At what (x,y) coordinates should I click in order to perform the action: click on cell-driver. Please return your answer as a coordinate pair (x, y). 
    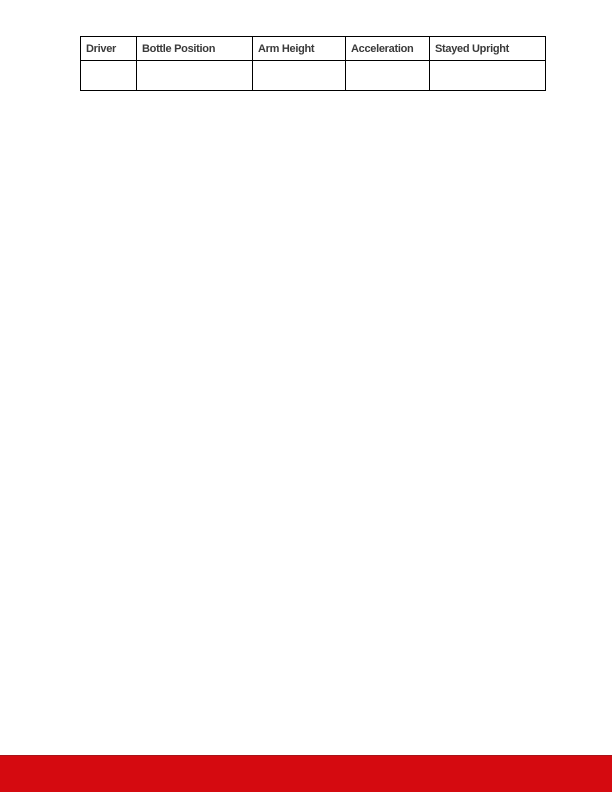
    Looking at the image, I should click on (108, 75).